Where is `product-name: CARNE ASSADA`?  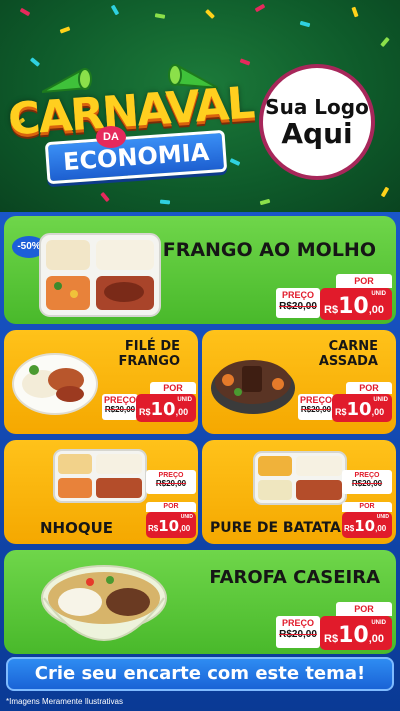
product-name: CARNE ASSADA is located at coordinates (348, 354).